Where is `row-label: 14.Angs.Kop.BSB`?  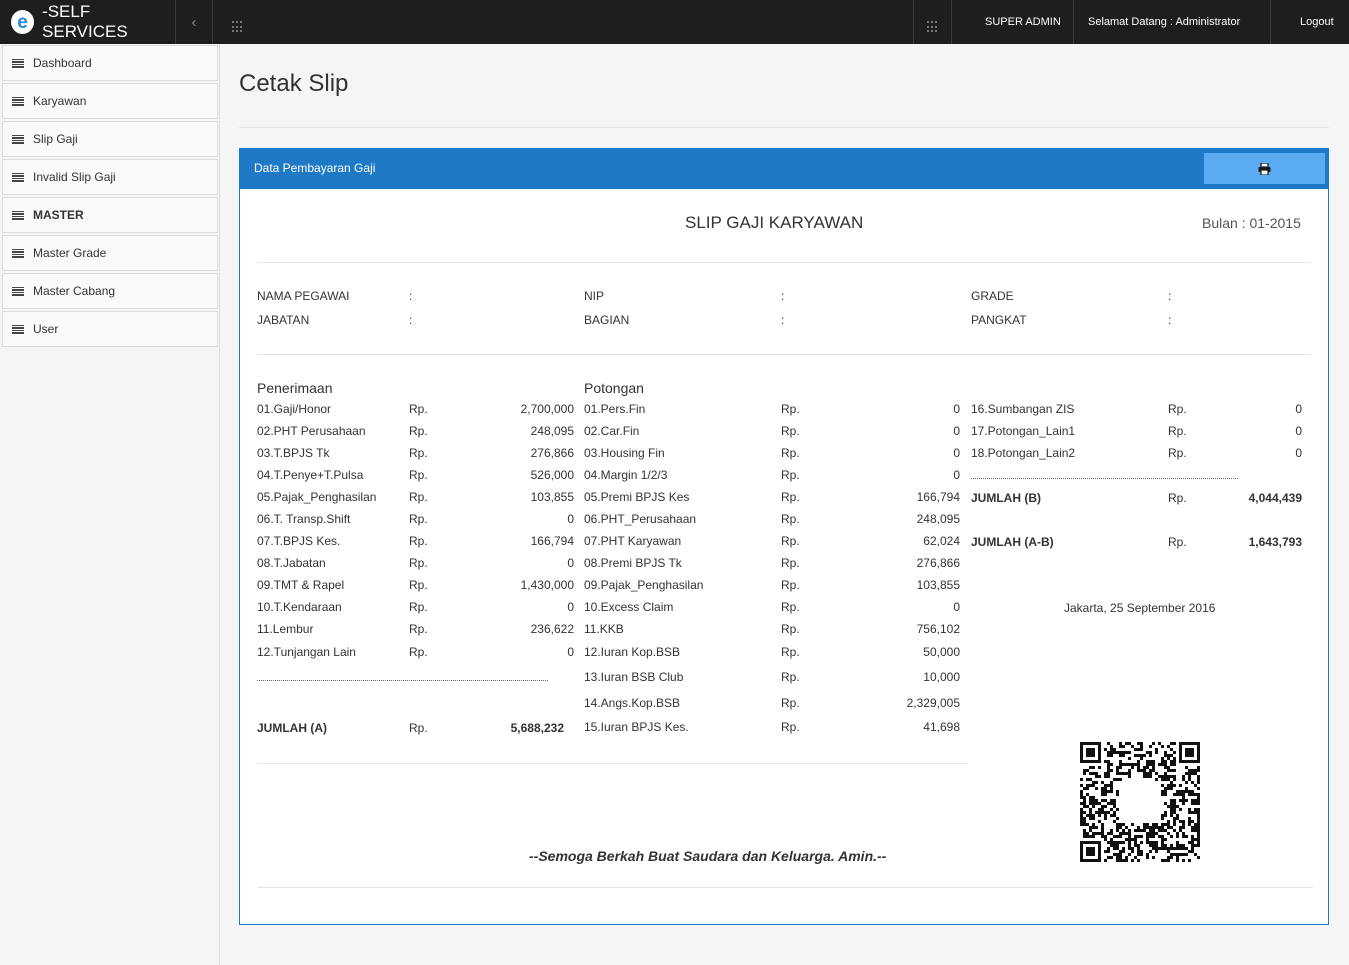
row-label: 14.Angs.Kop.BSB is located at coordinates (632, 703).